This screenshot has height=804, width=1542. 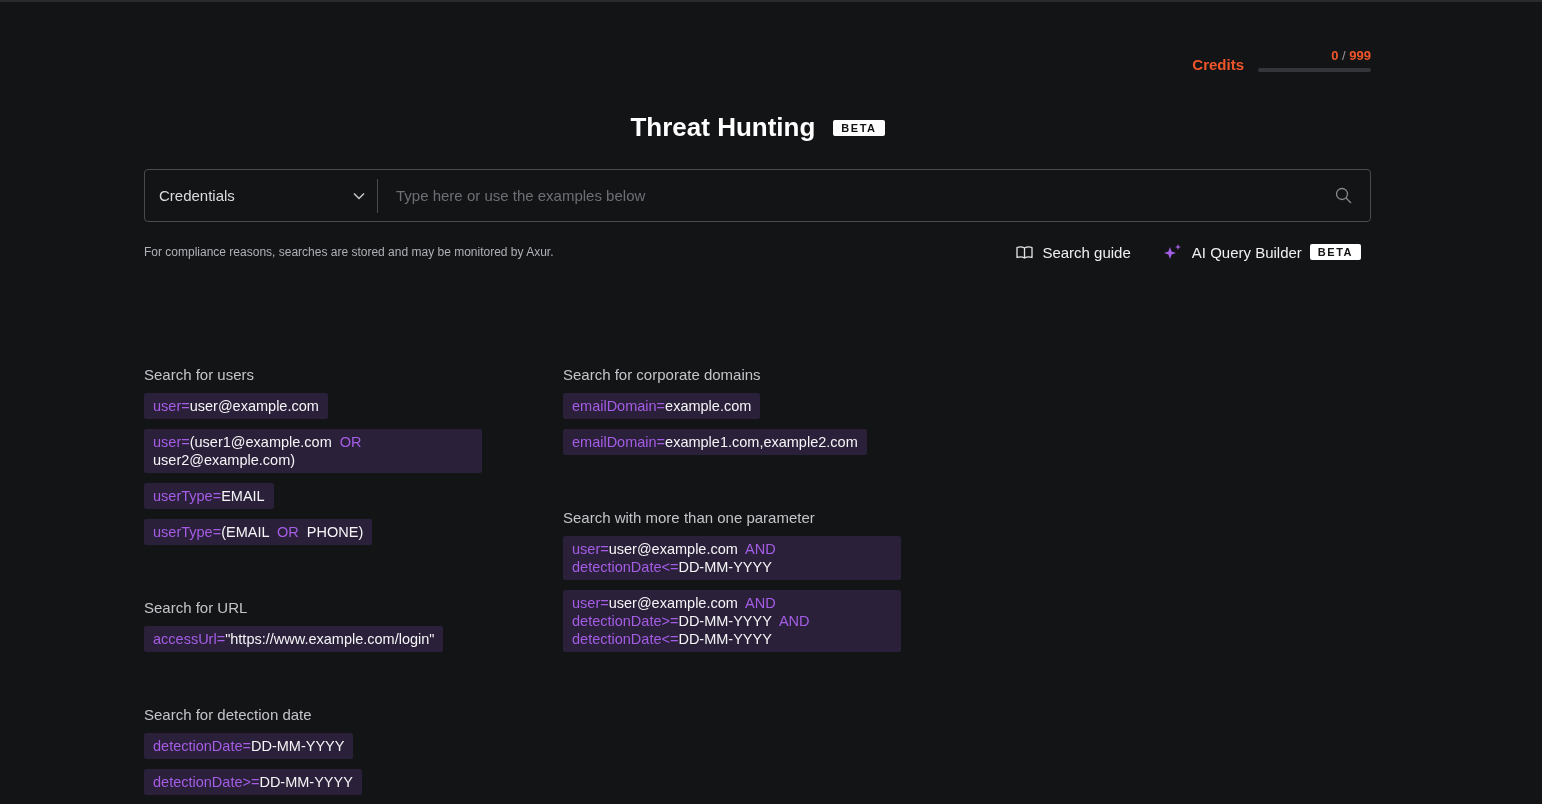 I want to click on query-example: user=user@example.com AND detectionDate<=DD-MM-YYYY, so click(x=732, y=558).